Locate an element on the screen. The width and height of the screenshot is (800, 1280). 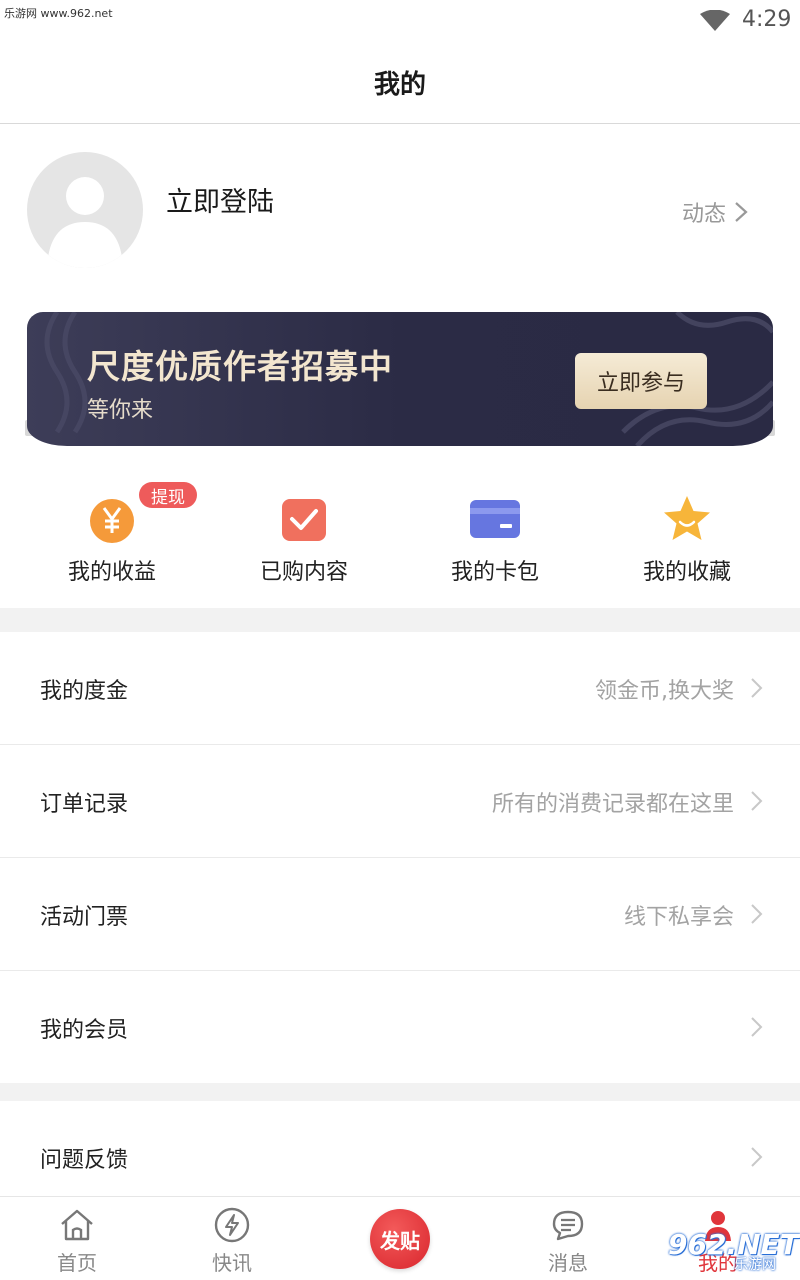
status-time: 4:29 is located at coordinates (767, 19).